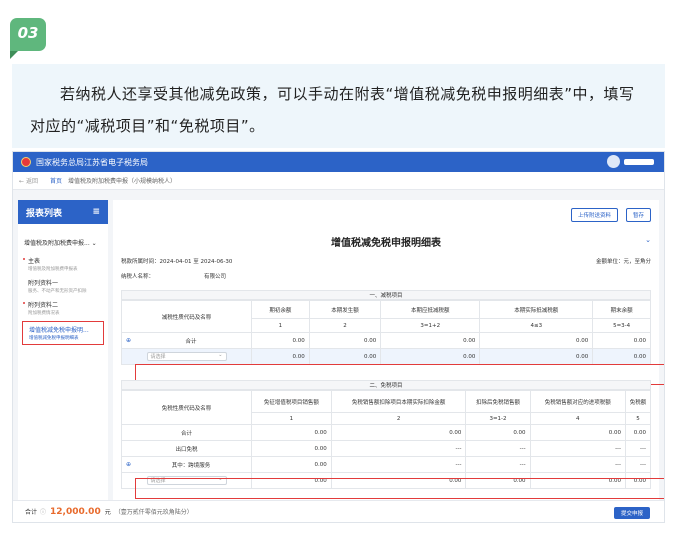  I want to click on total-amount: 12,000.00, so click(75, 511).